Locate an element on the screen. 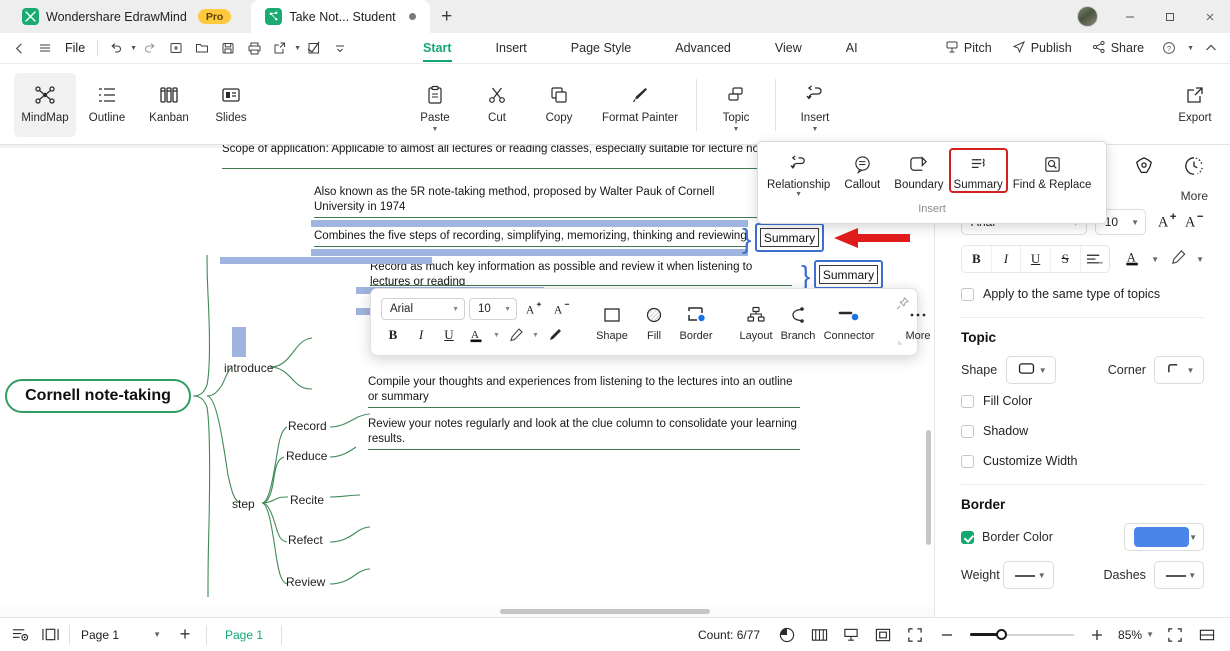 The image size is (1230, 651). more-icon is located at coordinates (340, 48).